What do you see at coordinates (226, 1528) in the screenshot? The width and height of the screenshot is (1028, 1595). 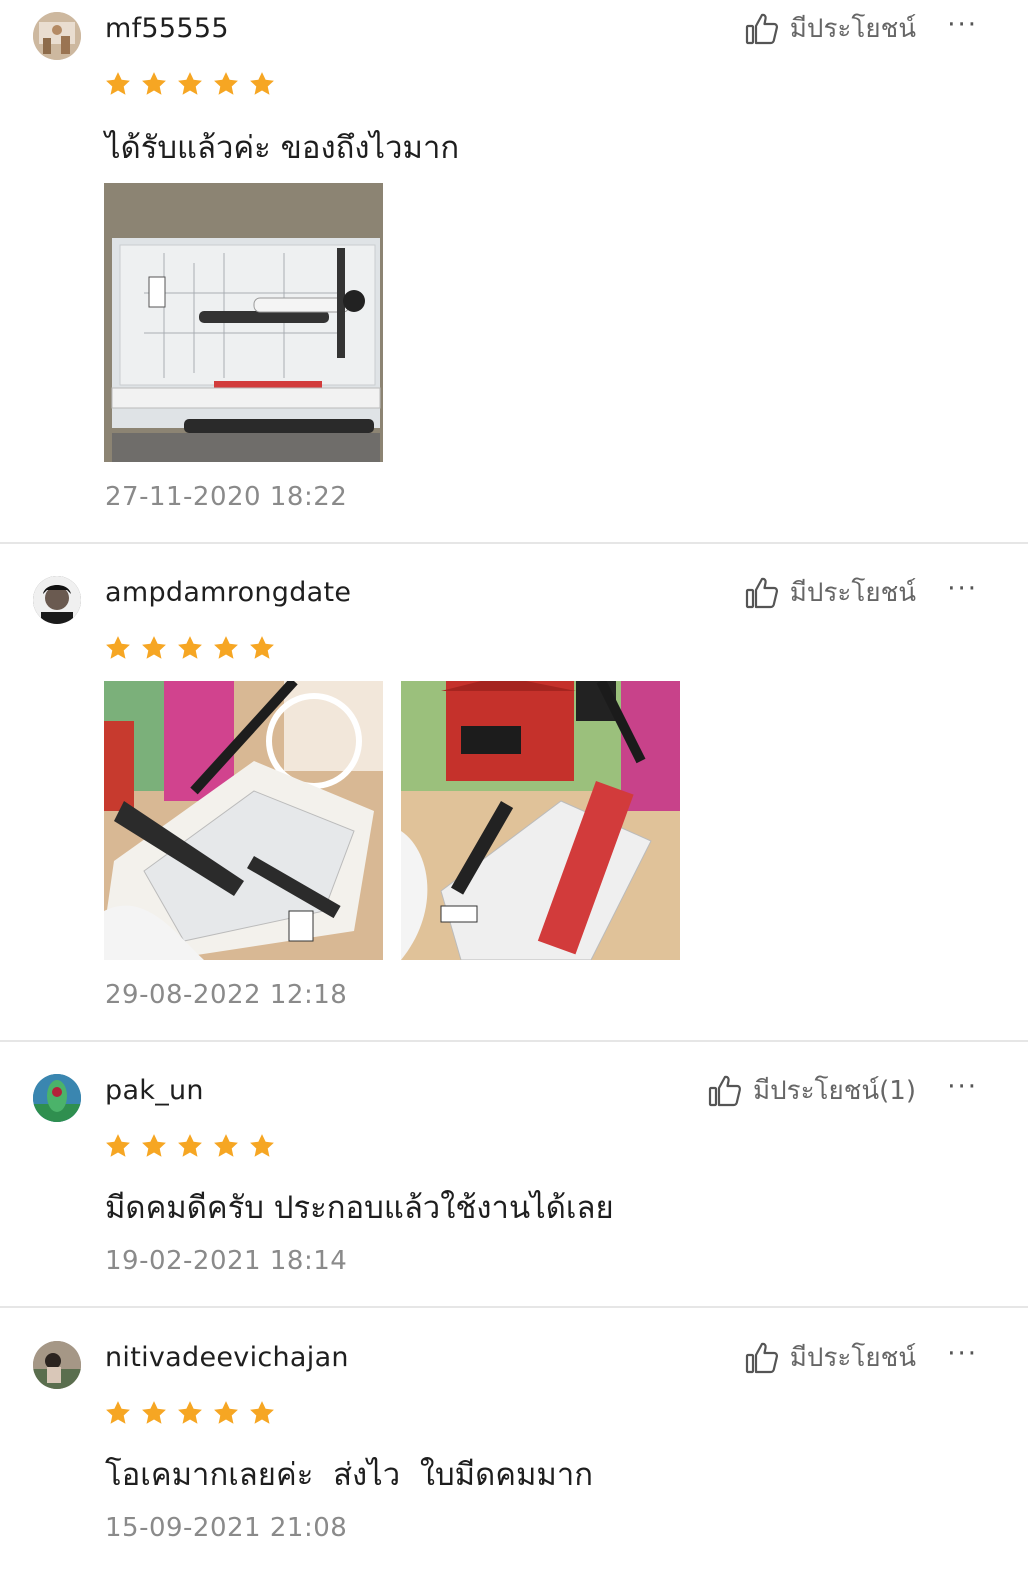 I see `review-timestamp: 15-09-2021 21:08` at bounding box center [226, 1528].